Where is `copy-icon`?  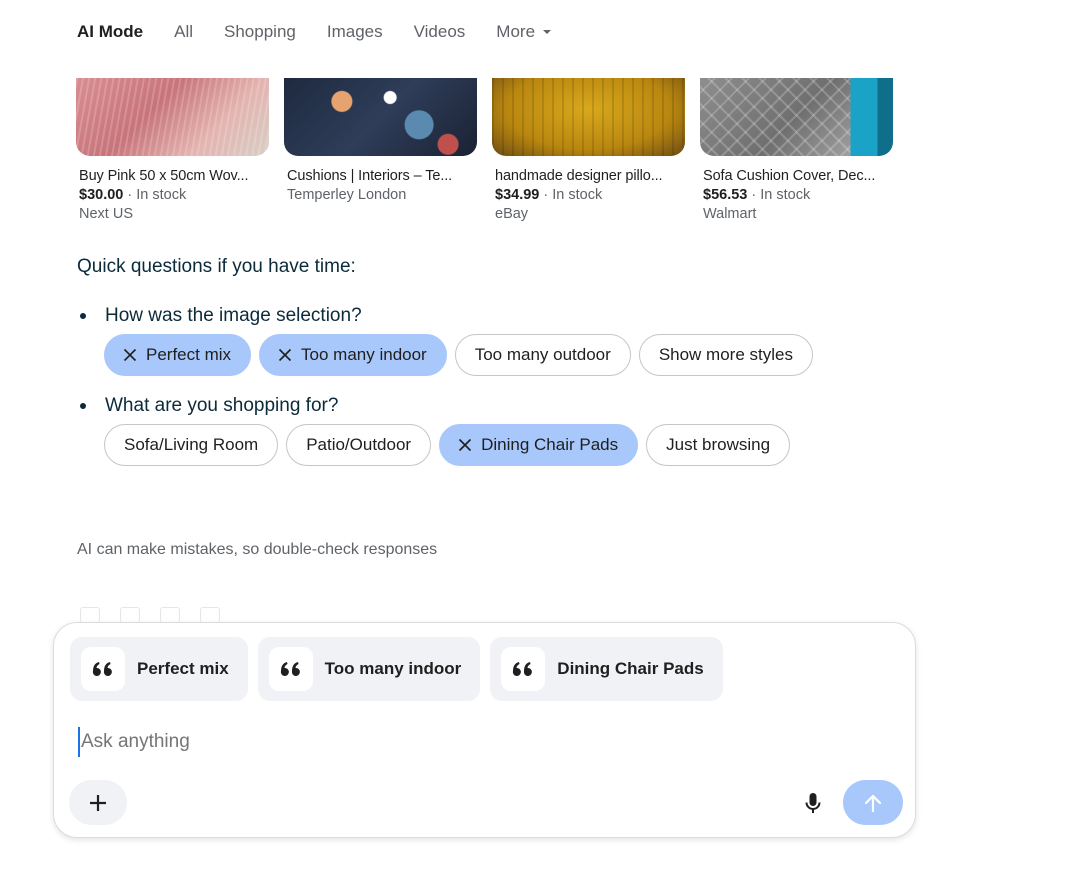 copy-icon is located at coordinates (90, 615).